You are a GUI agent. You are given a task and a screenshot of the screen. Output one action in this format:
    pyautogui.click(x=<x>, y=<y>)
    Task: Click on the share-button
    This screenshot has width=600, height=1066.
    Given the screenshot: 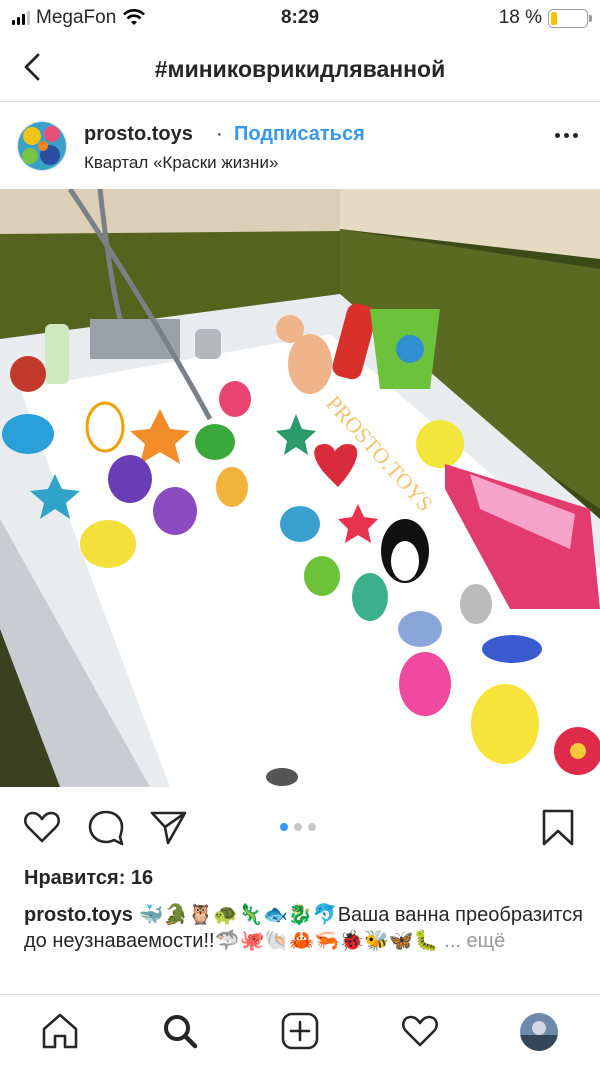 What is the action you would take?
    pyautogui.click(x=168, y=827)
    